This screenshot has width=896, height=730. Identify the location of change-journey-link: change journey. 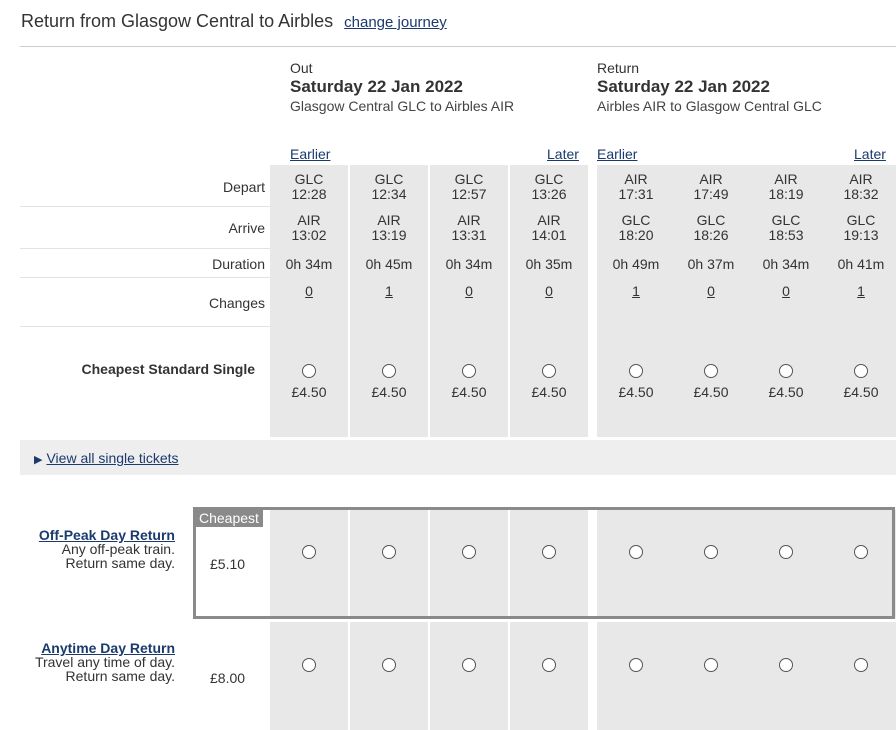
(395, 22).